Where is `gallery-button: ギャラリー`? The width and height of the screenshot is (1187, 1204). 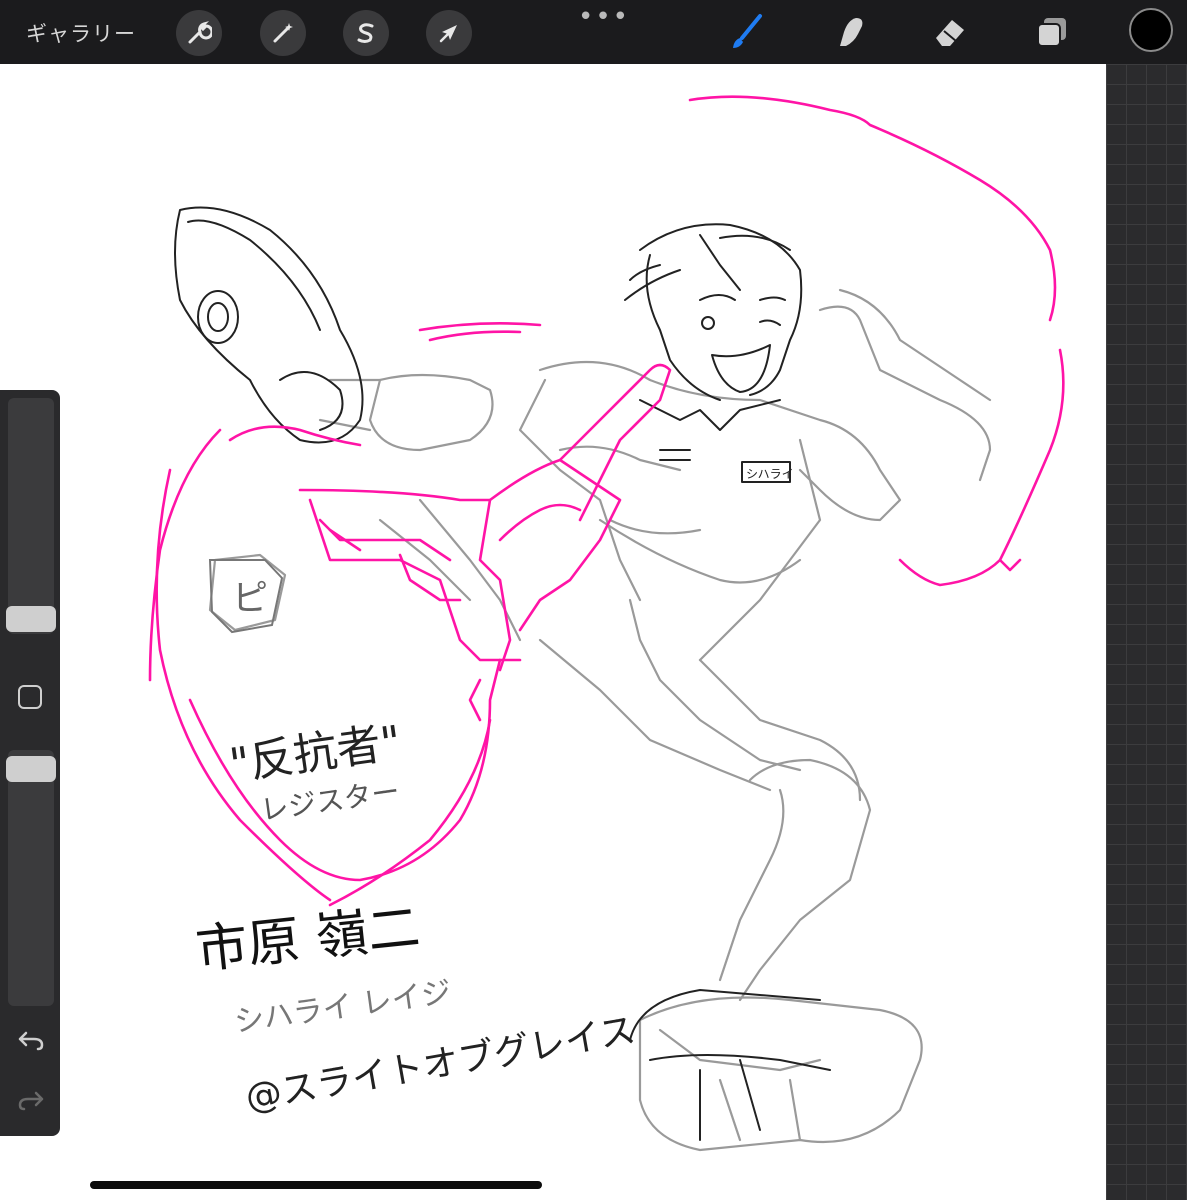
gallery-button: ギャラリー is located at coordinates (81, 33).